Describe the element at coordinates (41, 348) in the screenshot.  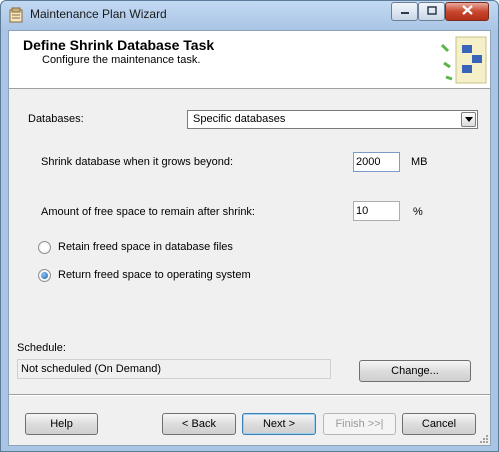
I see `schedule-label: Schedule:` at that location.